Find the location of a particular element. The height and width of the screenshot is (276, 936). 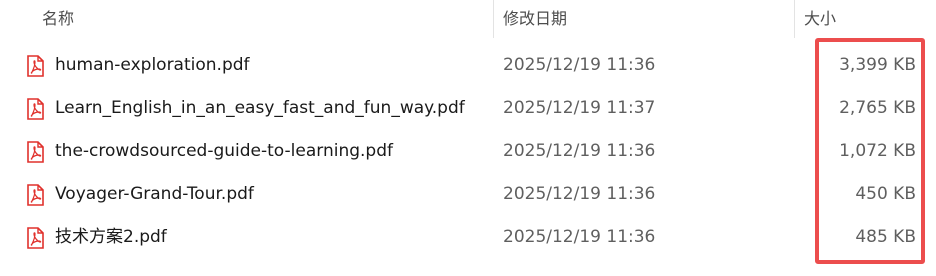

file-name: 技术方案2.pdf is located at coordinates (111, 237).